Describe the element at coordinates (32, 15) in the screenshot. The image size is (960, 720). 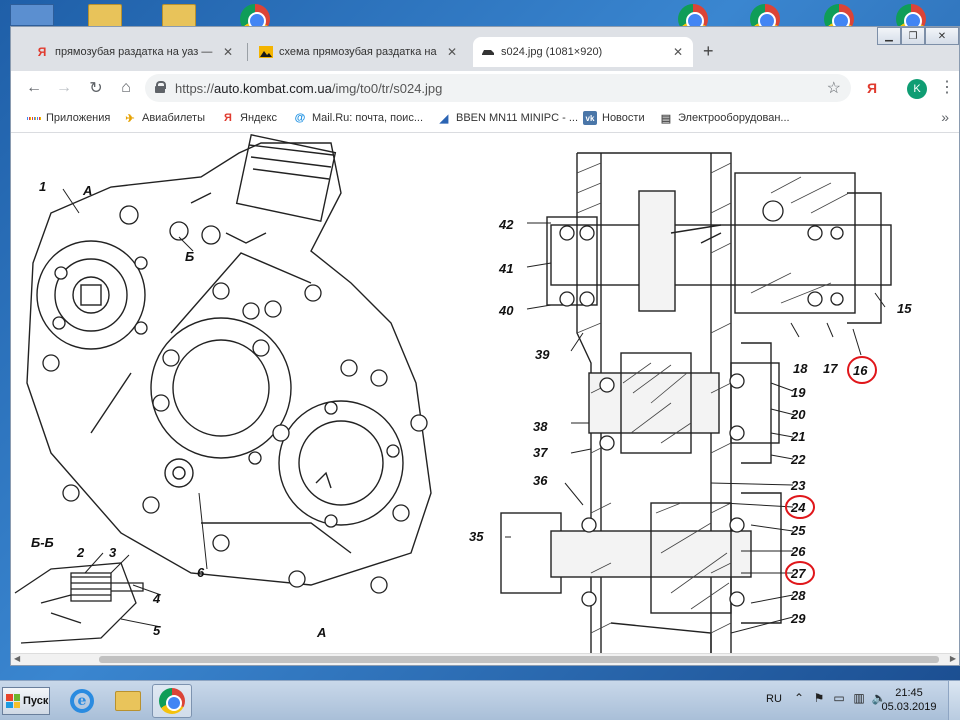
I see `desktop-computer-icon` at that location.